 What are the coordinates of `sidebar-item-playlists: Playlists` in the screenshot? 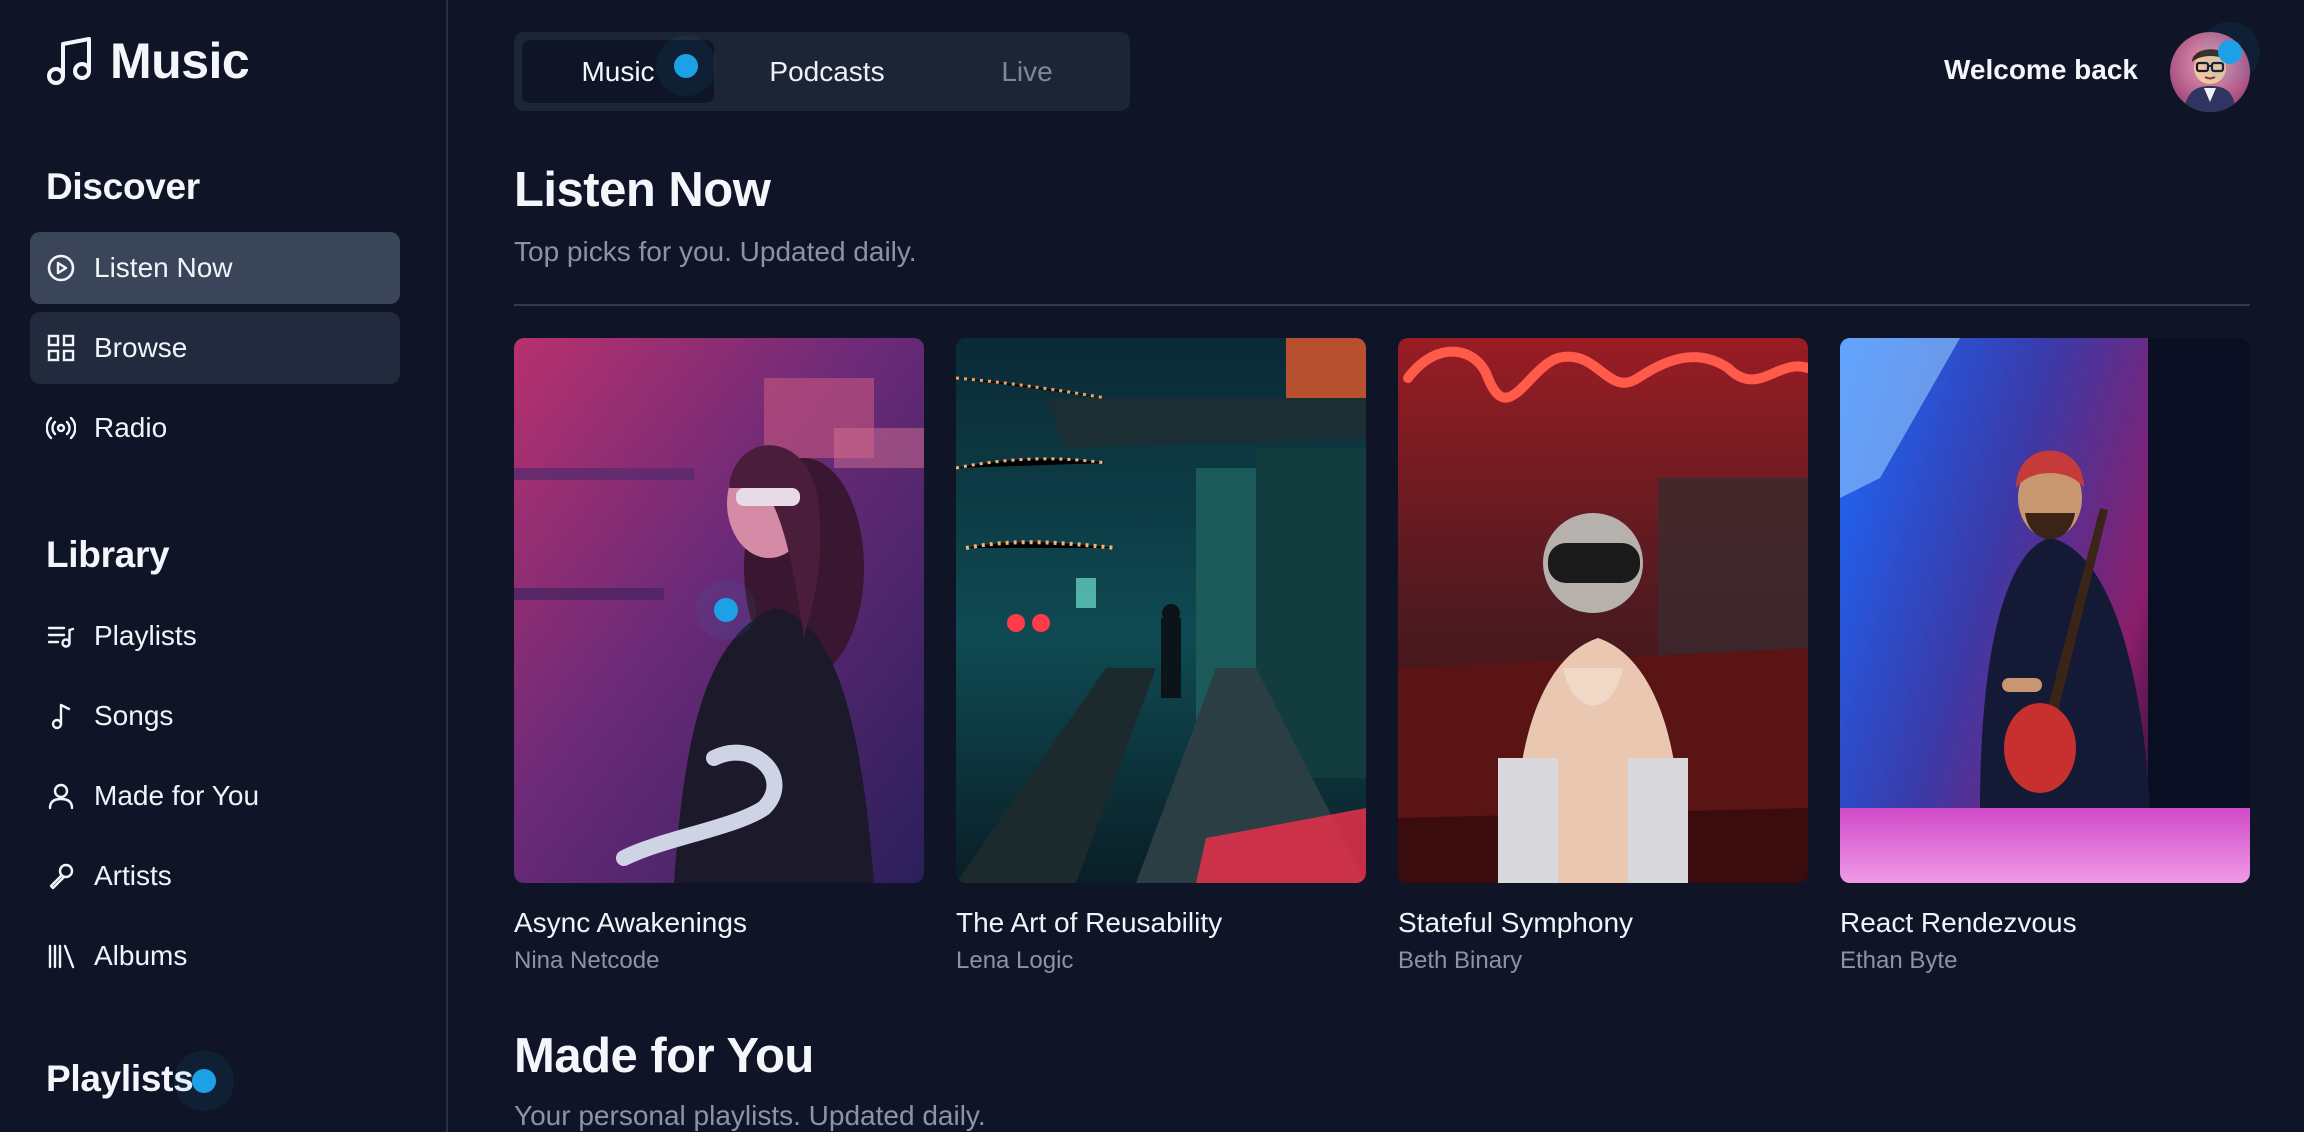 It's located at (215, 636).